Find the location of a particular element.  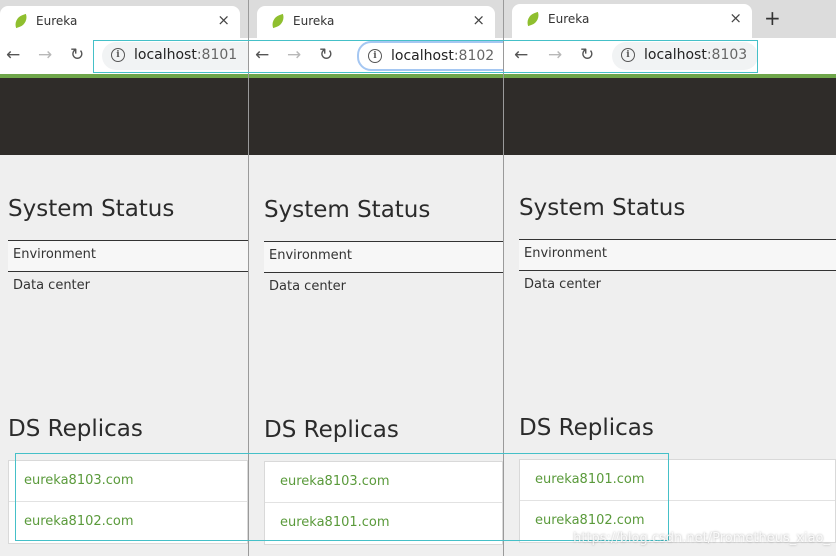

url-port: :8103 is located at coordinates (727, 55).